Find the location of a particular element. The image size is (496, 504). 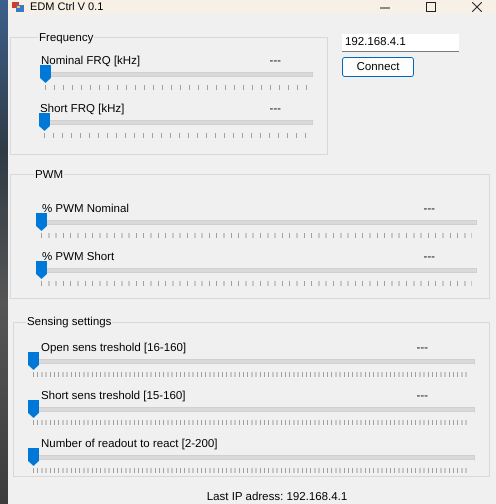

slider-label: Short FRQ [kHz] is located at coordinates (82, 109).